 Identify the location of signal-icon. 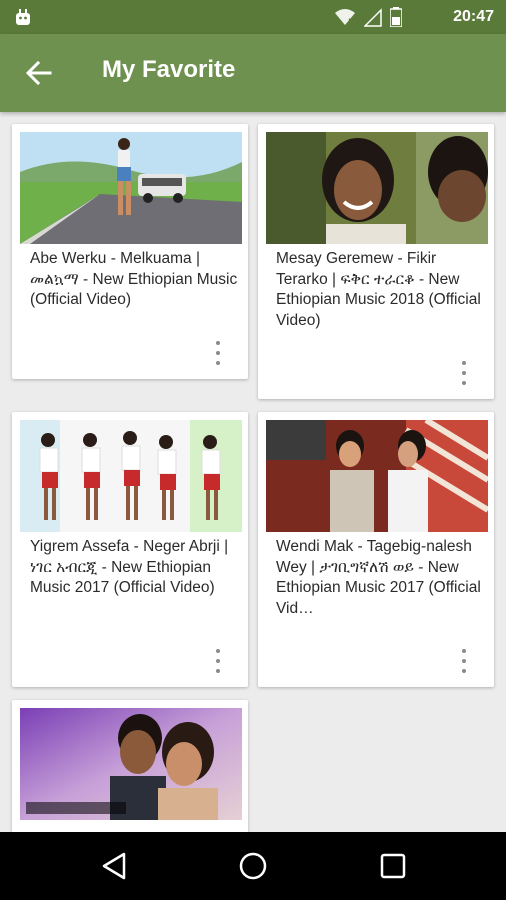
(373, 17).